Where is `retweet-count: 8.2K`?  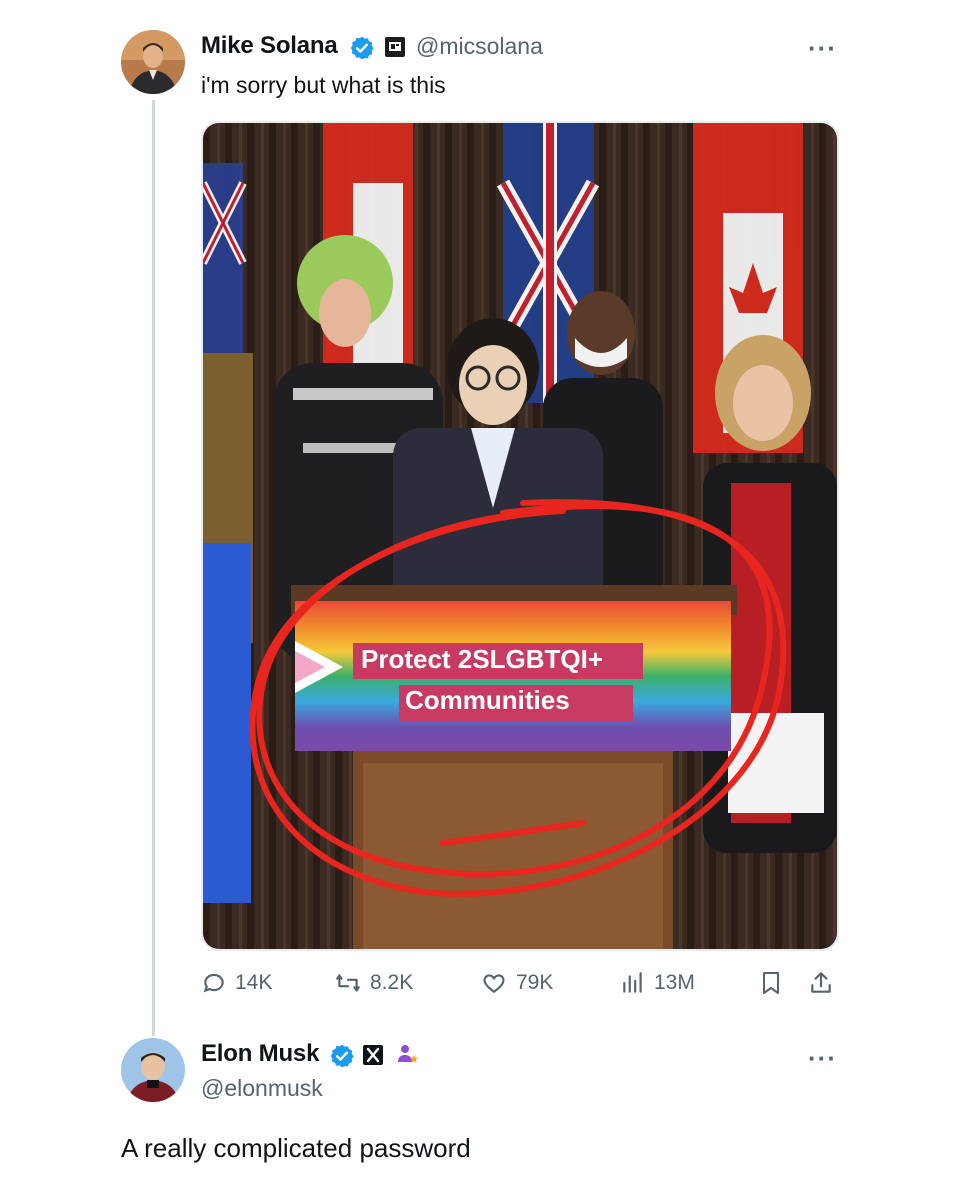 retweet-count: 8.2K is located at coordinates (392, 982).